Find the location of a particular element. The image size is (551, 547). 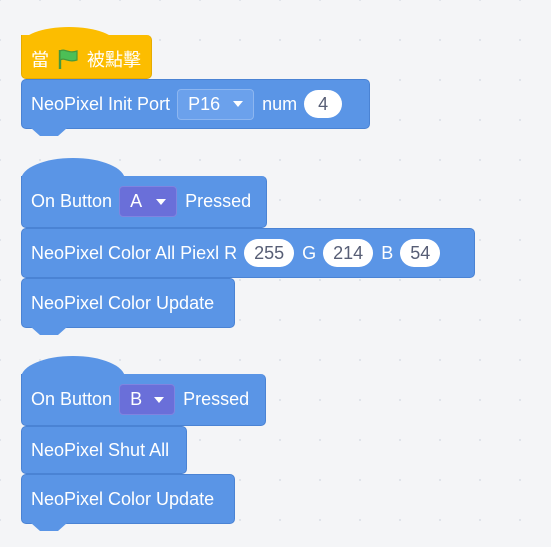

on-button-a-suffix: Pressed is located at coordinates (218, 201).